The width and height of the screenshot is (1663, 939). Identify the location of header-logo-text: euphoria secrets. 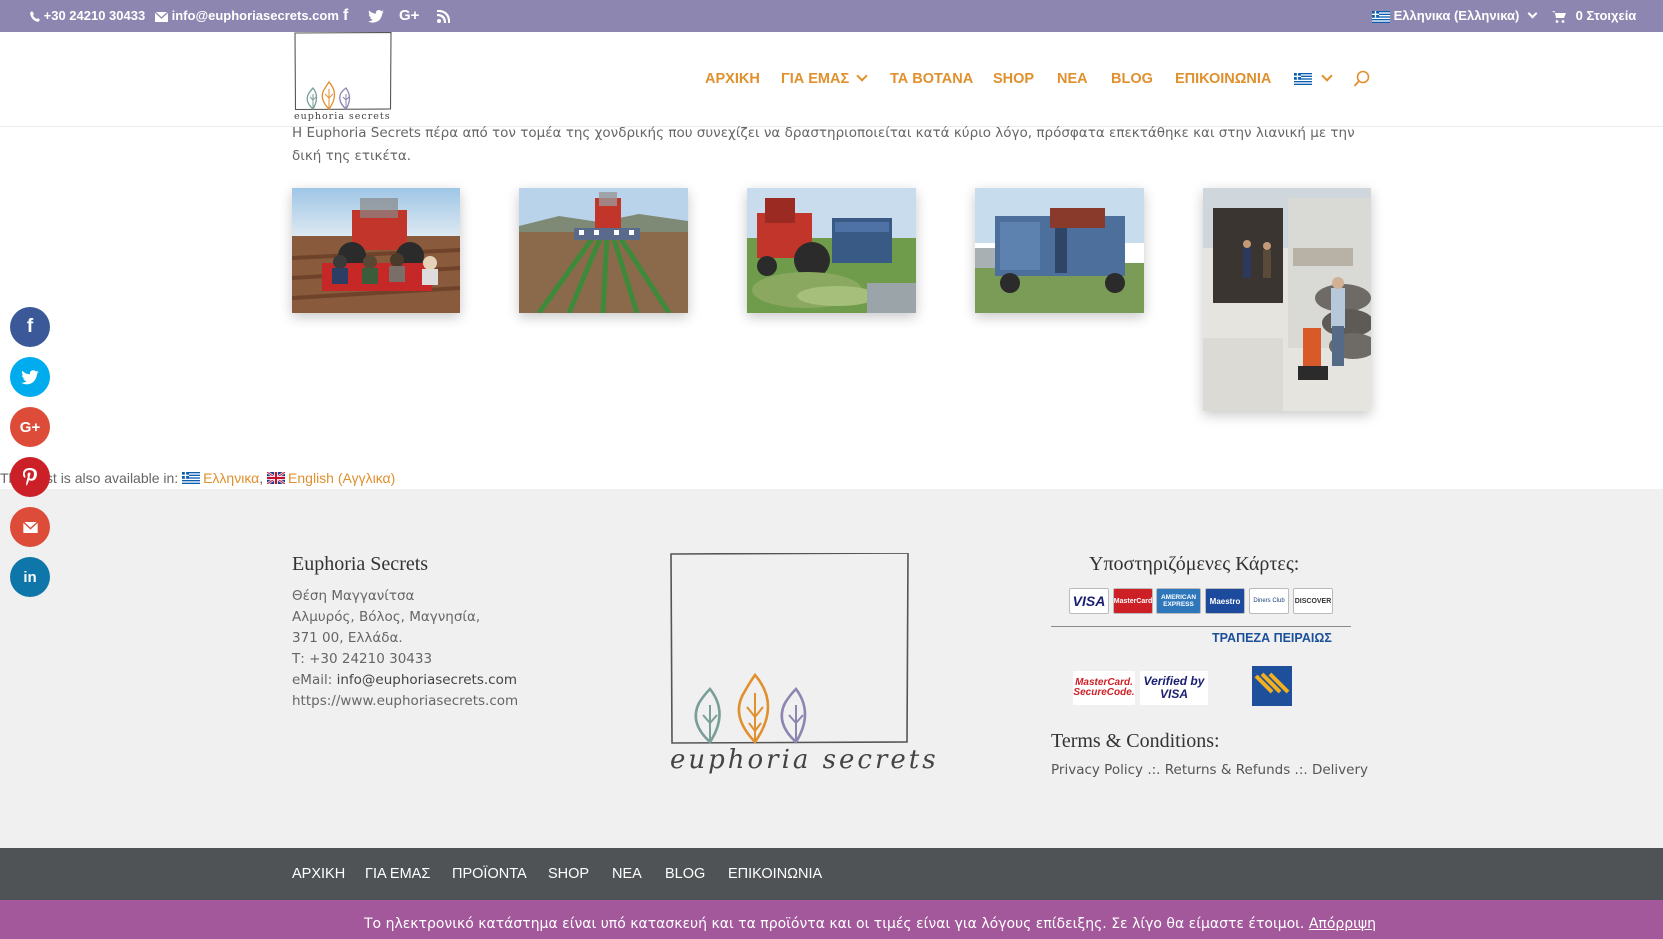
(342, 116).